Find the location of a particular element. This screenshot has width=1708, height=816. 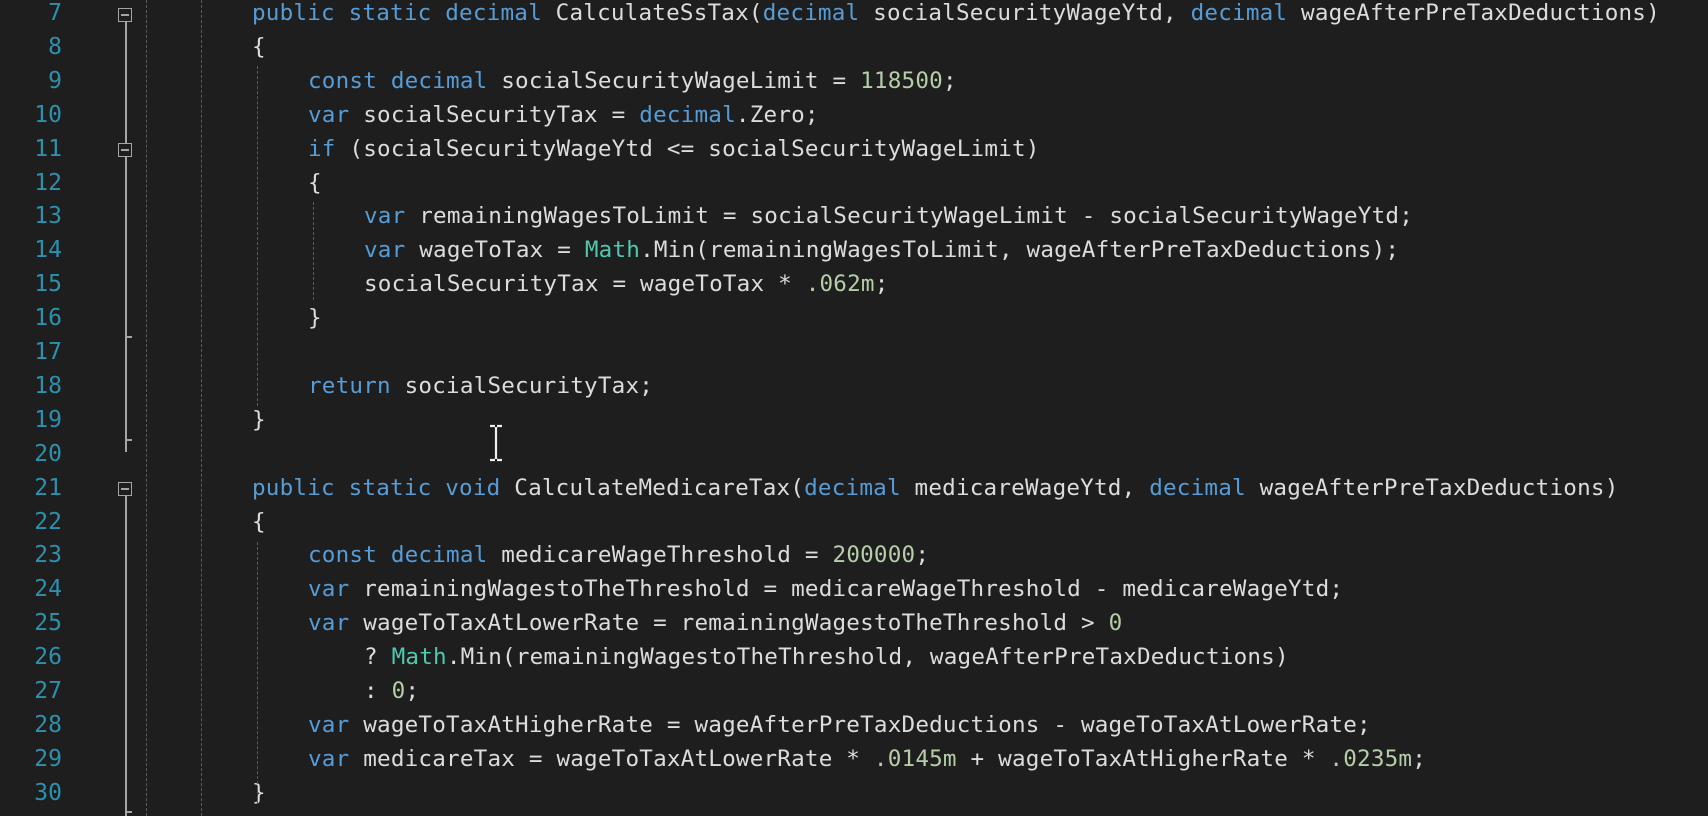

code-token: socialSecurityTax = is located at coordinates (501, 114).